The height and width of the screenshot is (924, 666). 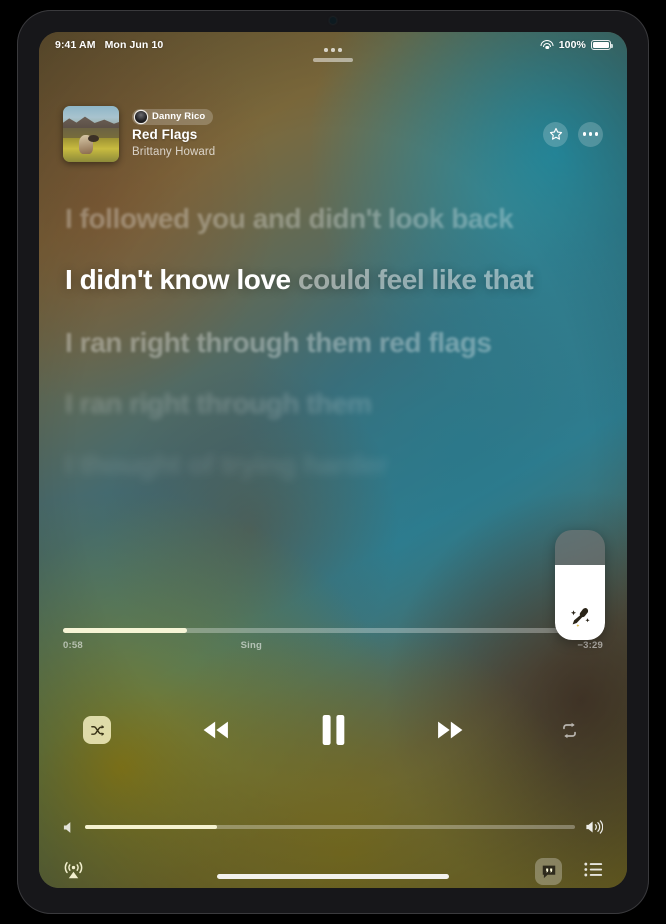 I want to click on transport-controls, so click(x=333, y=730).